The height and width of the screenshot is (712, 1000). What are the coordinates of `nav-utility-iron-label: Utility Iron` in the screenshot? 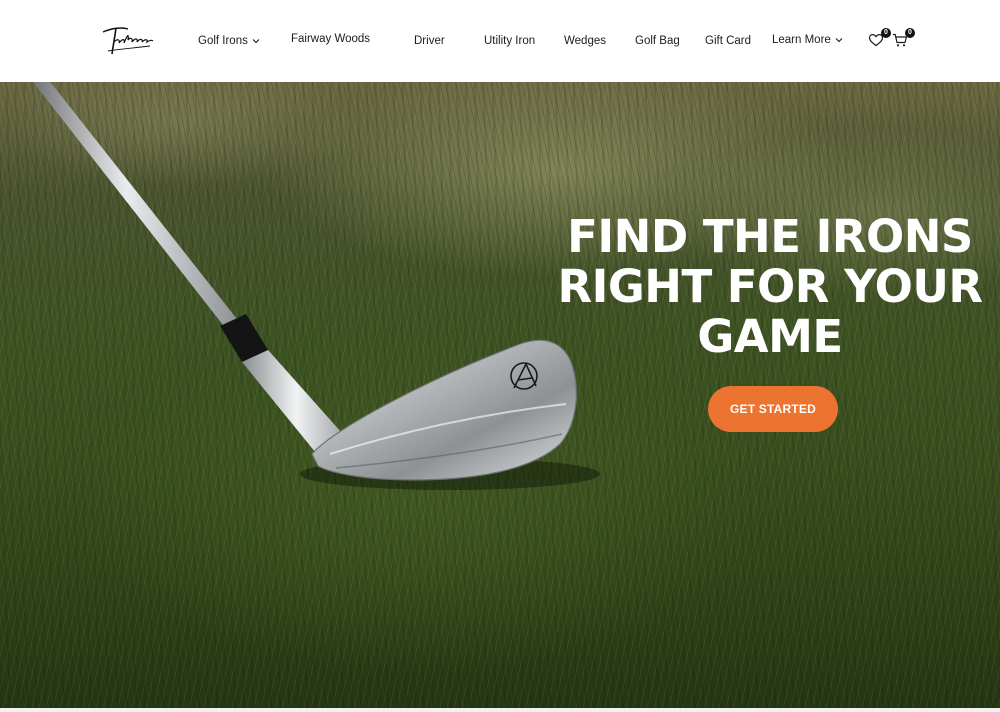 It's located at (510, 41).